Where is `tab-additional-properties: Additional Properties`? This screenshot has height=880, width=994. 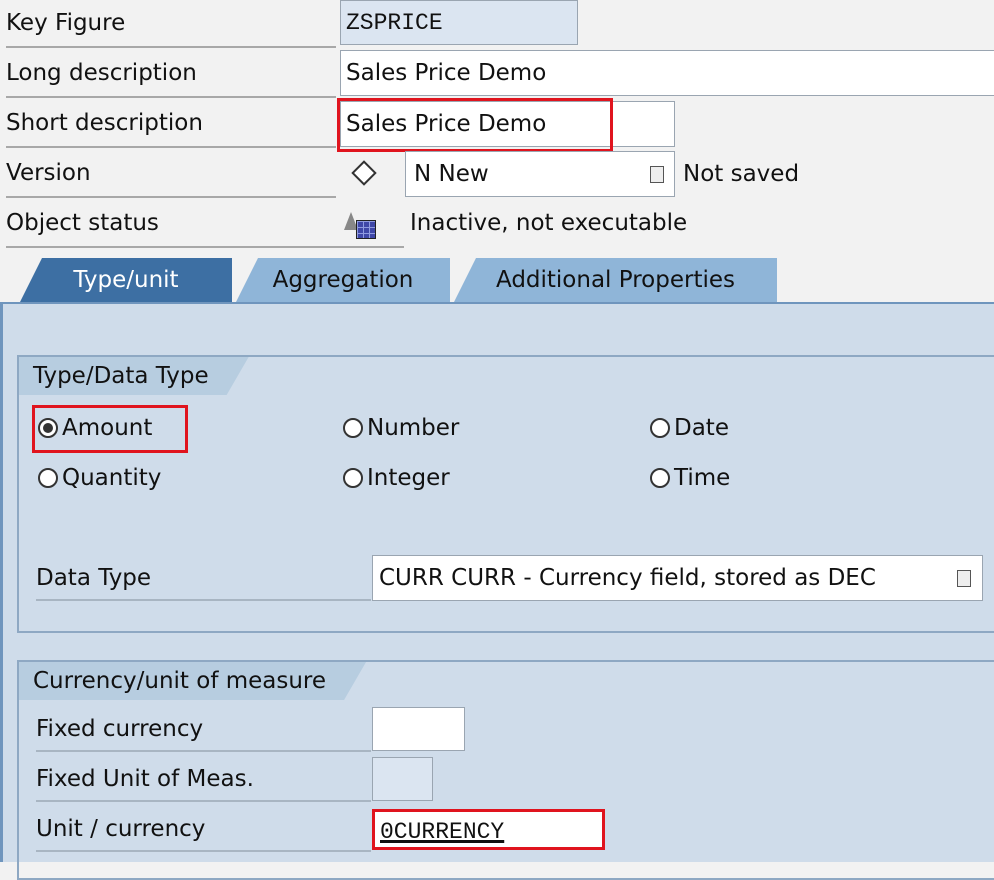 tab-additional-properties: Additional Properties is located at coordinates (615, 280).